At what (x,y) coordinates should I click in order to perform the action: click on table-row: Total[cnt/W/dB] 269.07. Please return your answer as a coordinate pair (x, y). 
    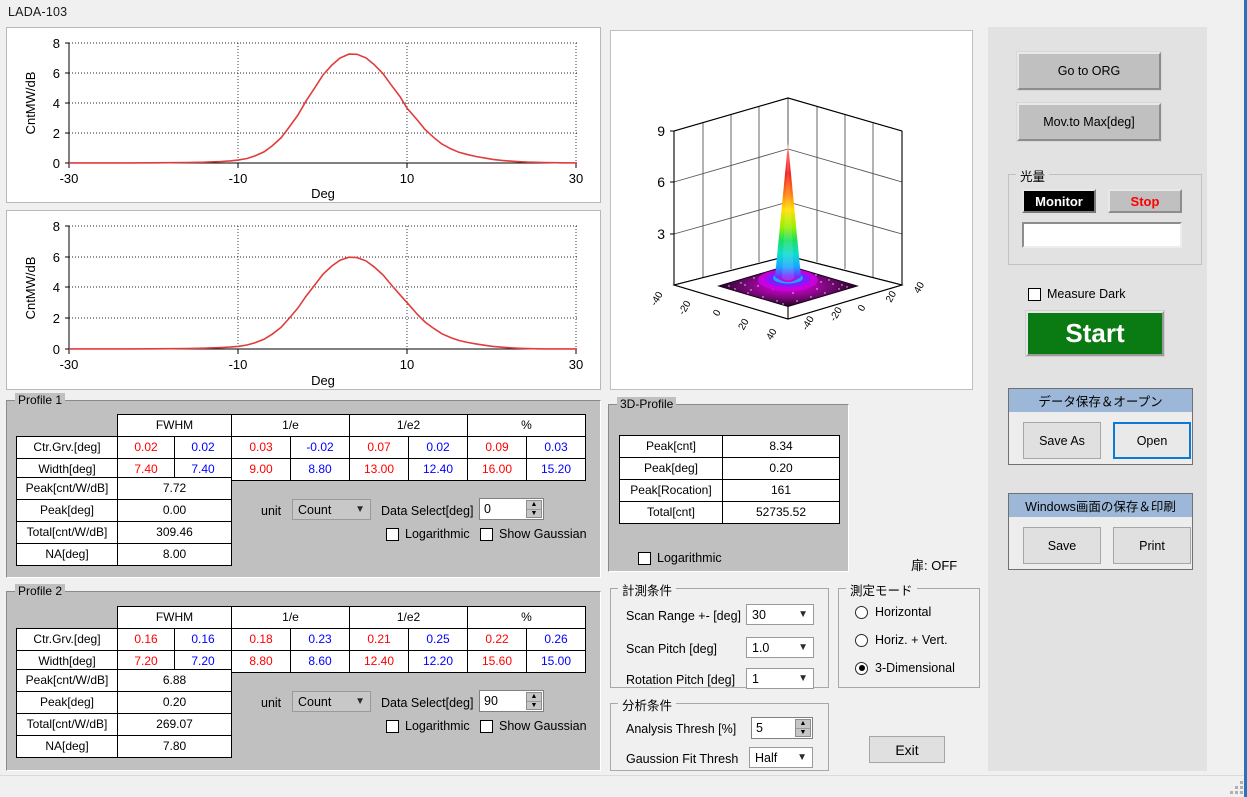
    Looking at the image, I should click on (124, 724).